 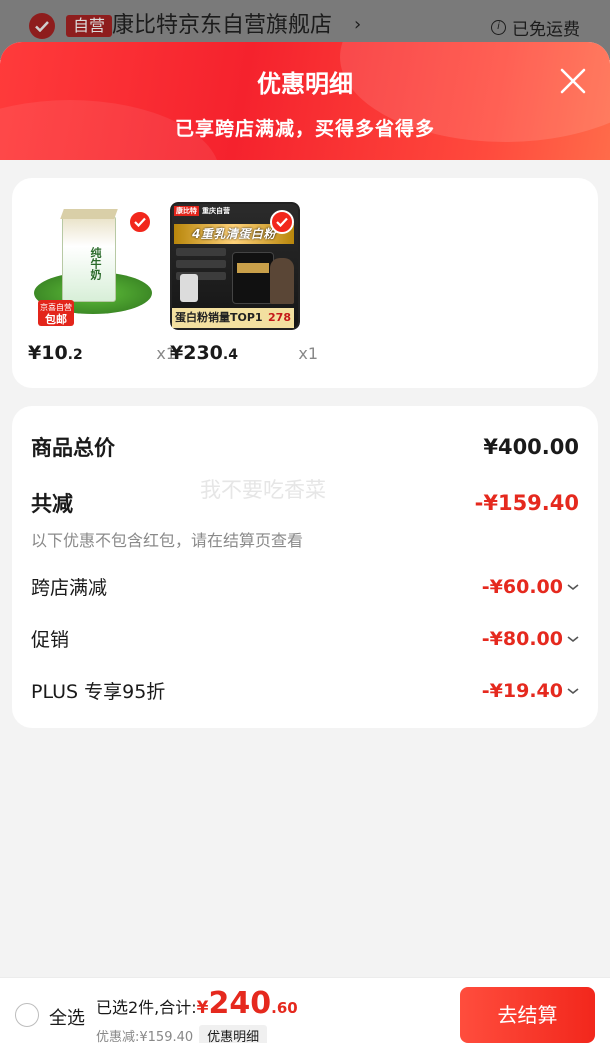 I want to click on discount-item-label: PLUS 专享95折, so click(x=98, y=692).